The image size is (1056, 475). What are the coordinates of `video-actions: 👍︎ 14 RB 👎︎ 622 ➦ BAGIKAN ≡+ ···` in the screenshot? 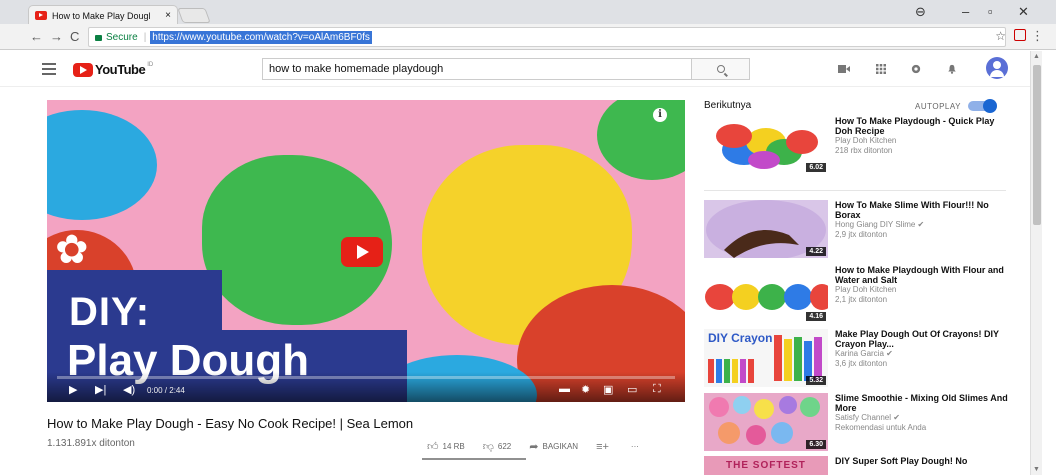 It's located at (542, 447).